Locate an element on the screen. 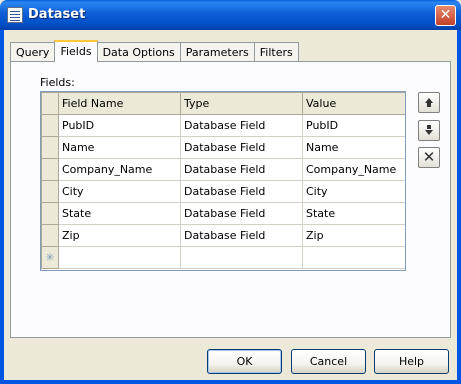 Image resolution: width=461 pixels, height=384 pixels. cell-field-name: Zip is located at coordinates (119, 235).